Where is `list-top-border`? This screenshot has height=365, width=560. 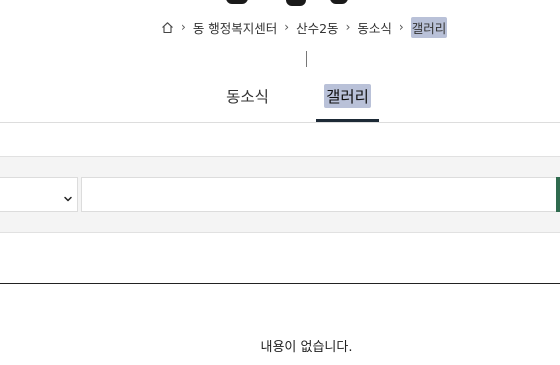 list-top-border is located at coordinates (280, 283).